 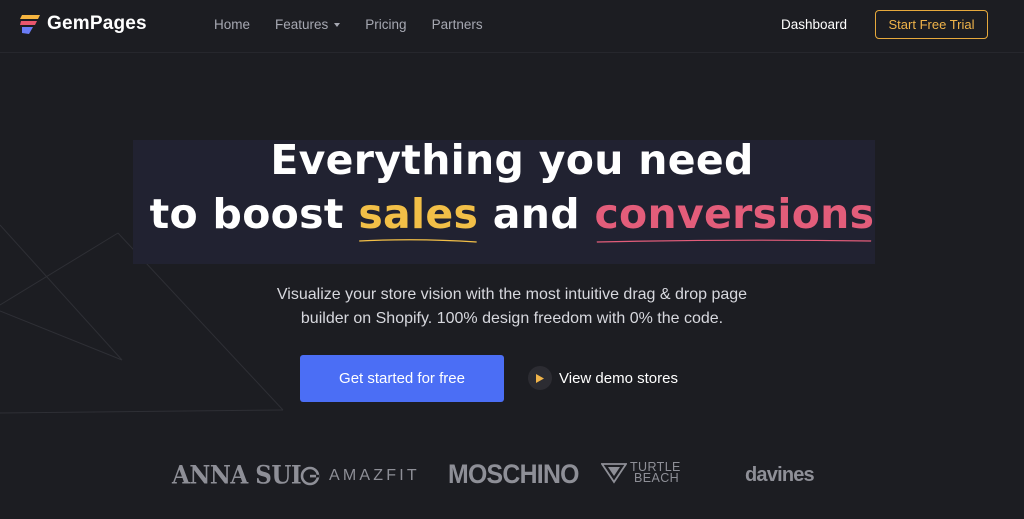 What do you see at coordinates (337, 24) in the screenshot?
I see `caret-down-icon` at bounding box center [337, 24].